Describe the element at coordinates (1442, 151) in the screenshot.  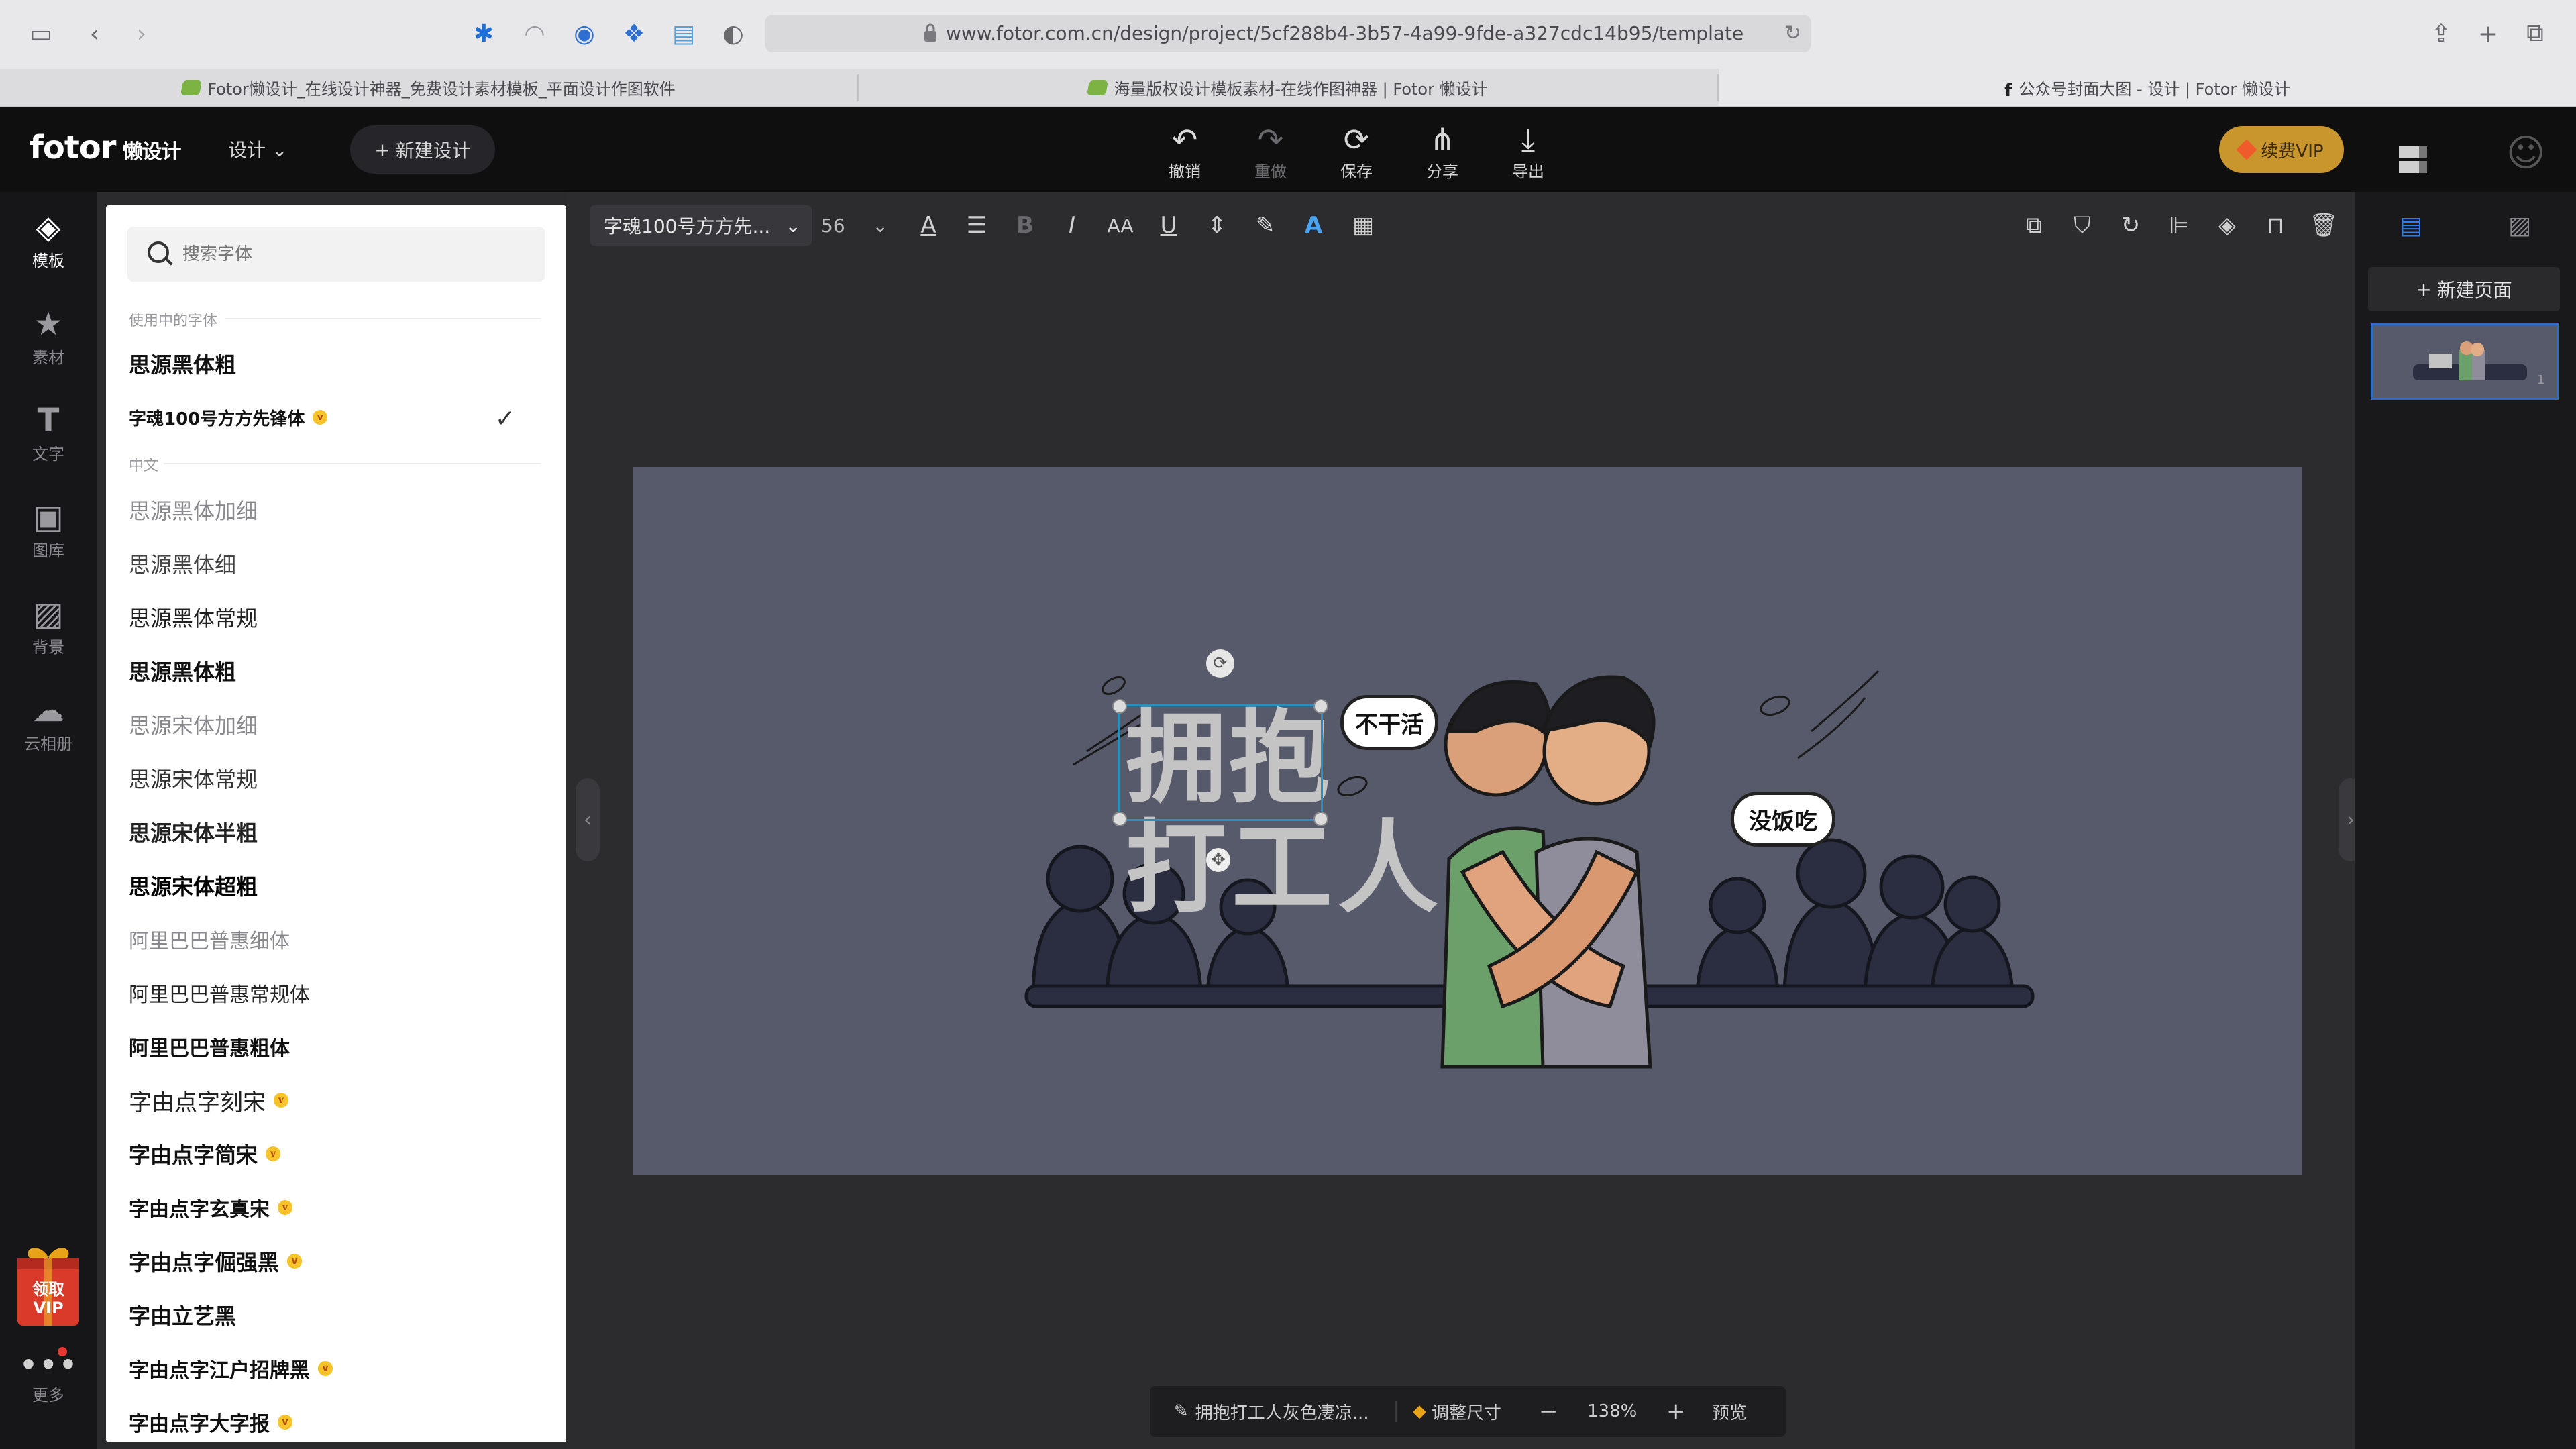
I see `share-button: ⋔ 分享` at that location.